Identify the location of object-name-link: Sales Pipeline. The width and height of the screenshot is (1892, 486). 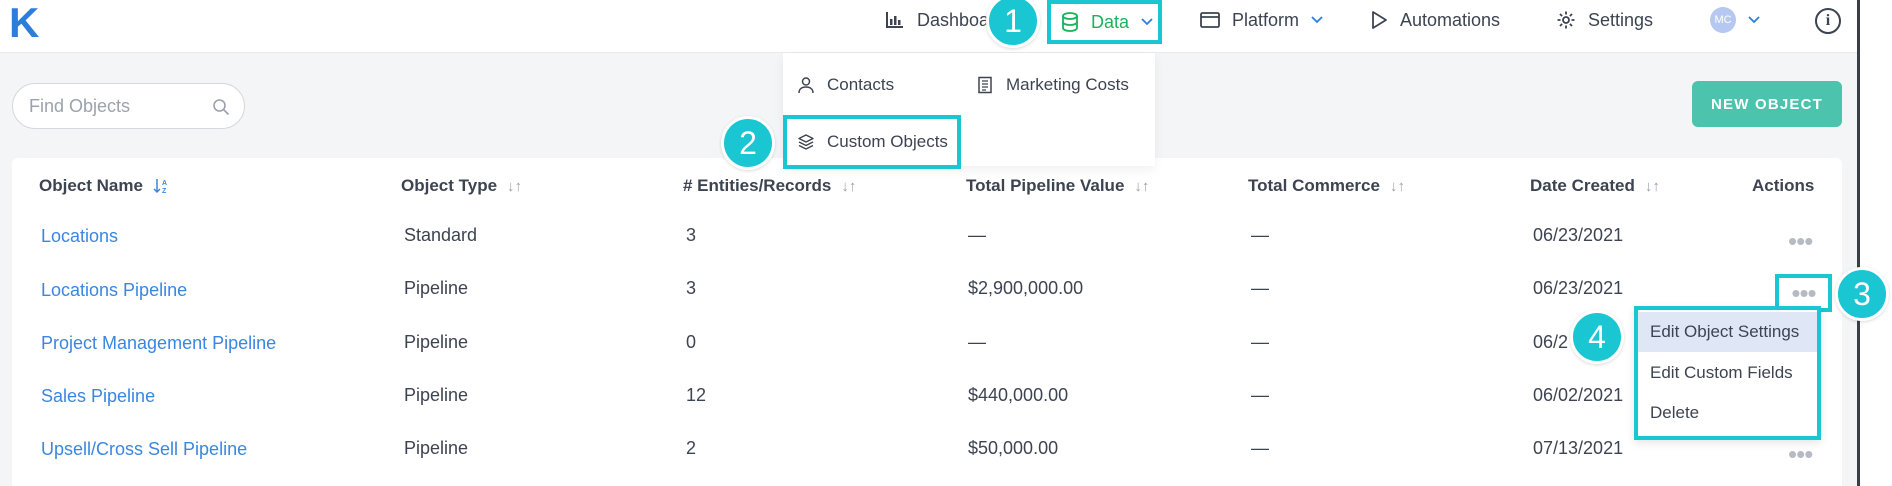
(98, 396).